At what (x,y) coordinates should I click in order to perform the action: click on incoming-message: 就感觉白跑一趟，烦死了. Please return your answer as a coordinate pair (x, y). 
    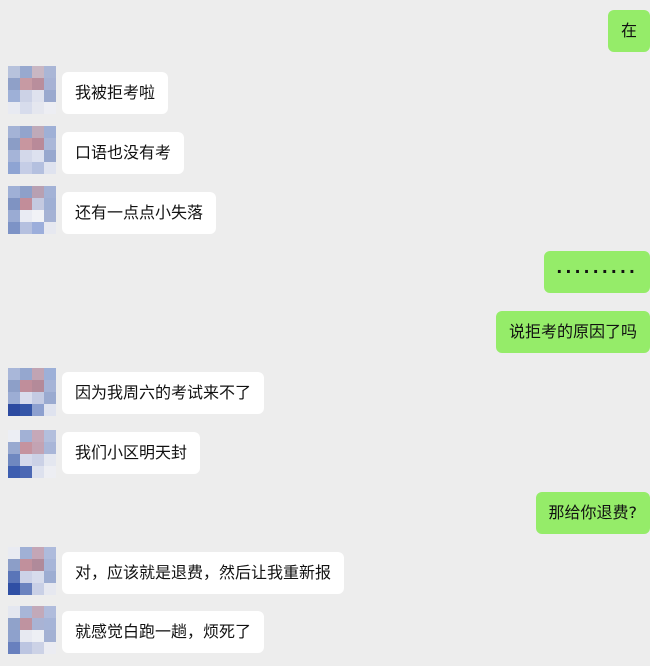
    Looking at the image, I should click on (163, 632).